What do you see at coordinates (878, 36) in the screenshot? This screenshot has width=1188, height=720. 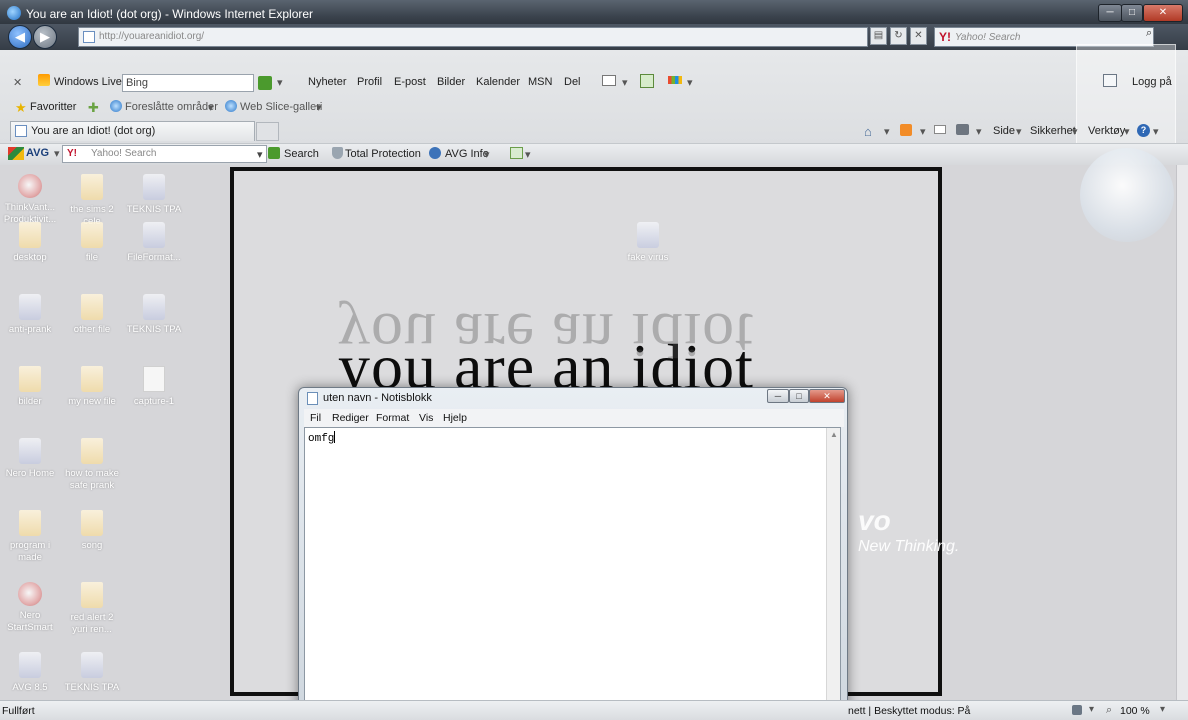 I see `compatibility-view-icon: ▤` at bounding box center [878, 36].